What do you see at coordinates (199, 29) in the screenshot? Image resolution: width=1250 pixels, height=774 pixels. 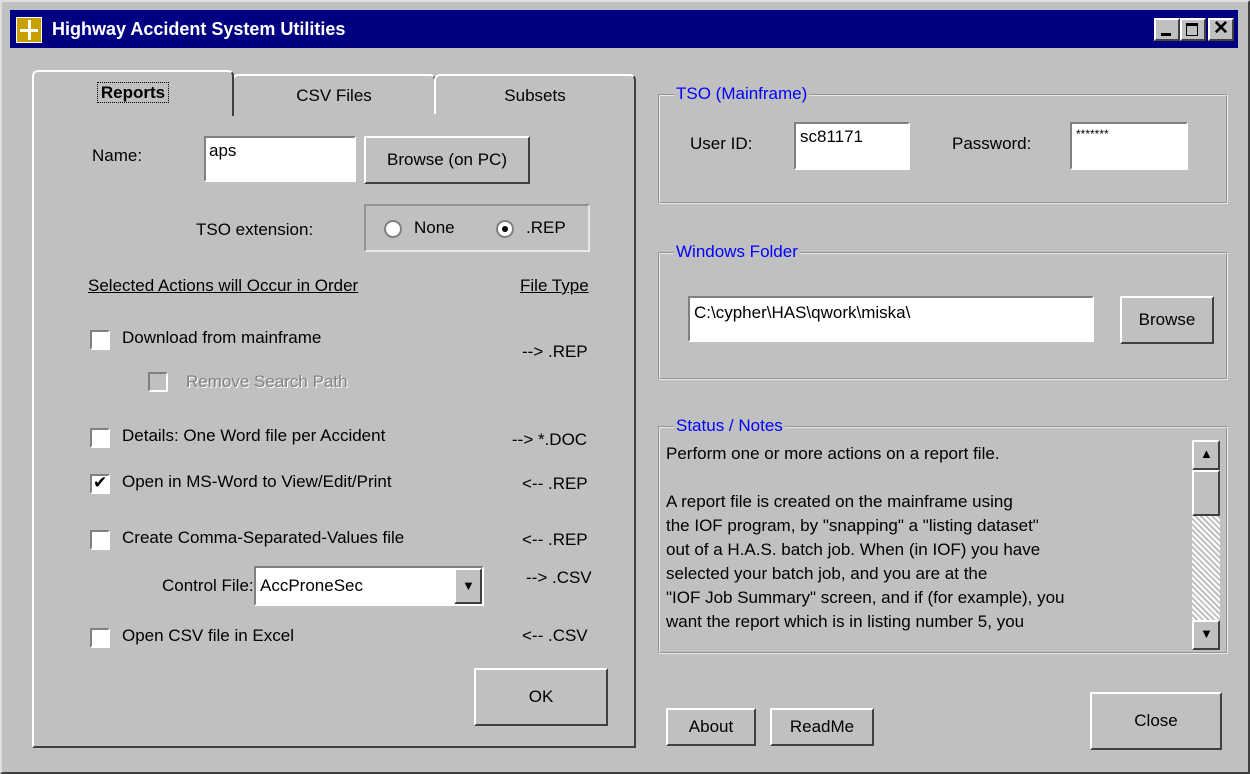 I see `window-title: Highway Accident System Utilities` at bounding box center [199, 29].